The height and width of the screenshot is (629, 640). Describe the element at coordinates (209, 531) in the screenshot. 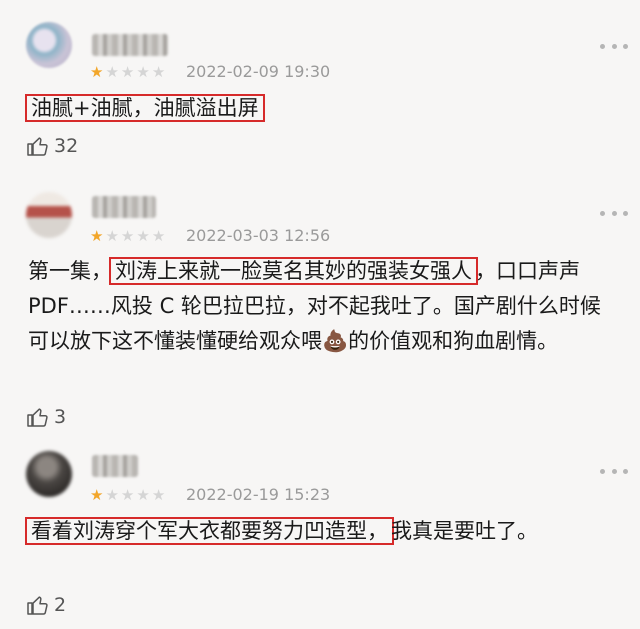

I see `highlighted-text: 看着刘涛穿个军大衣都要努力凹造型，` at that location.